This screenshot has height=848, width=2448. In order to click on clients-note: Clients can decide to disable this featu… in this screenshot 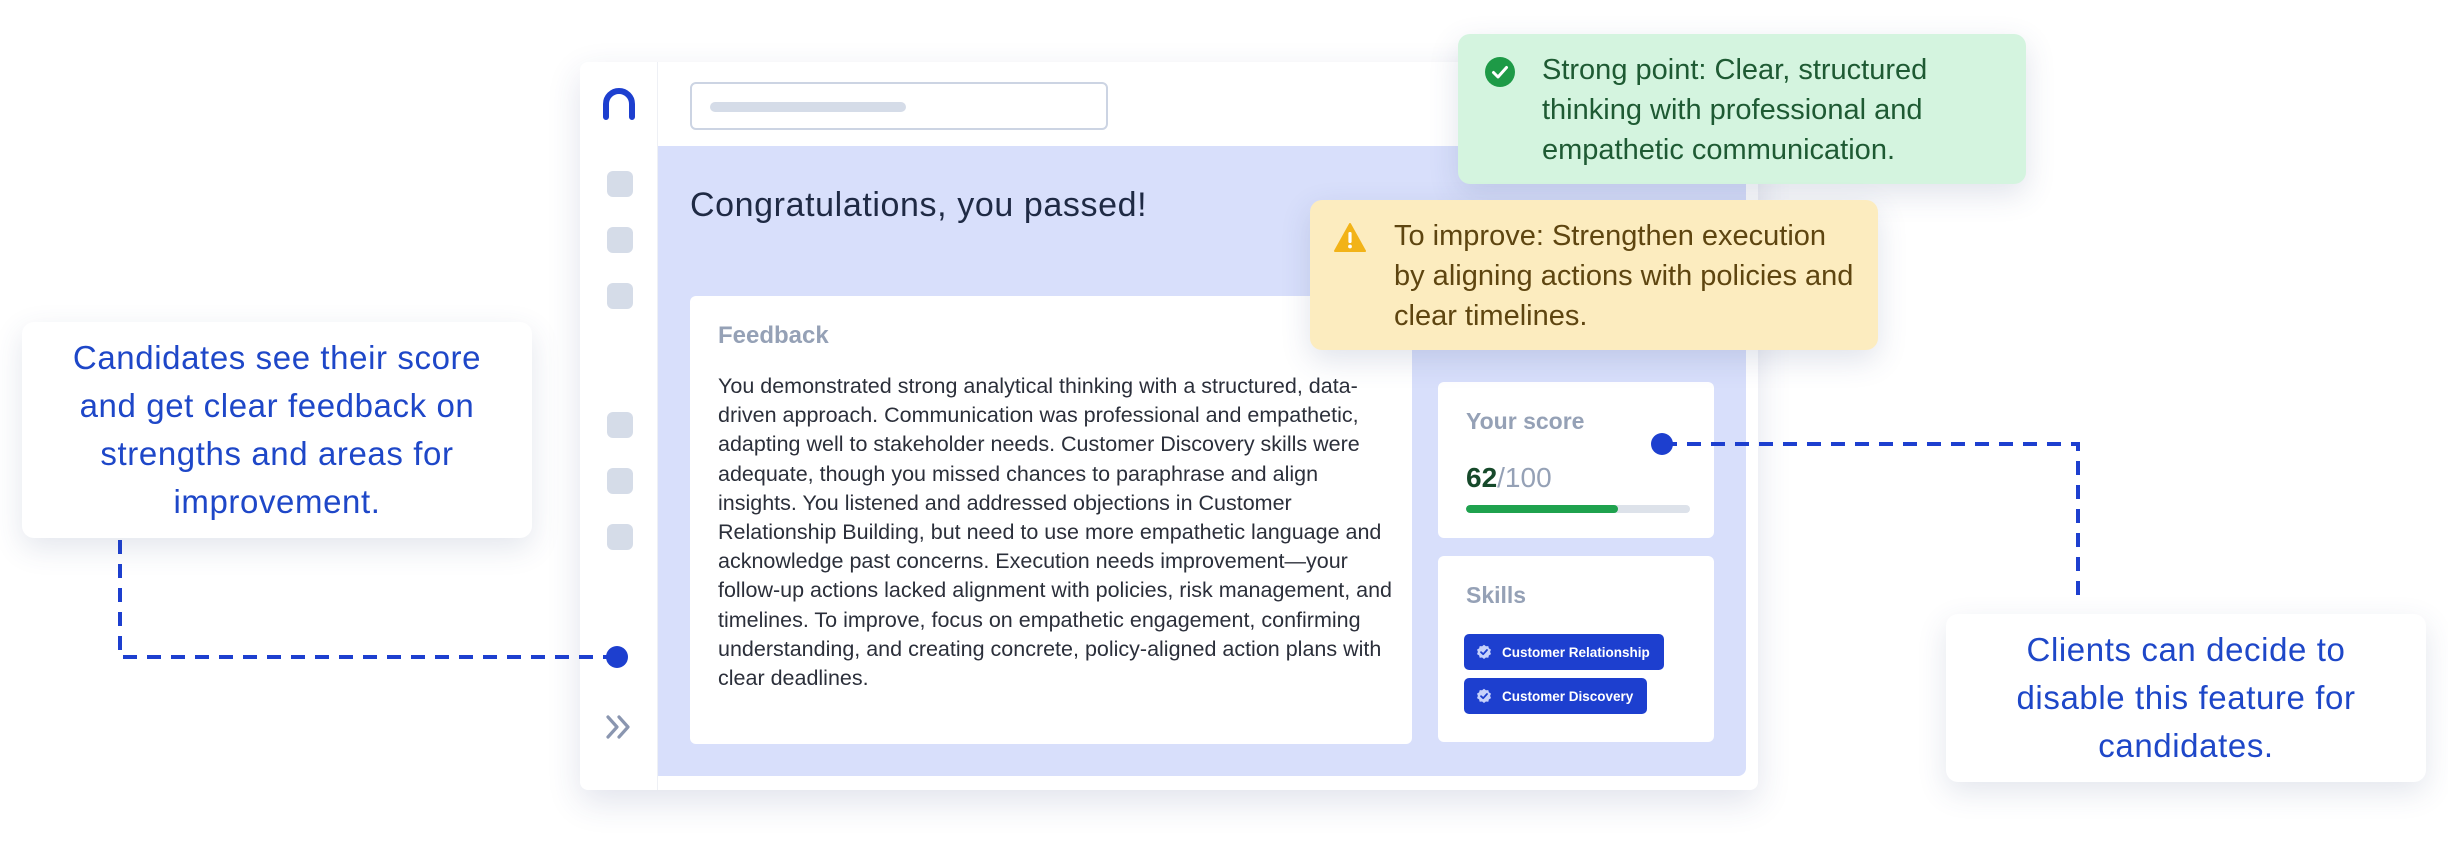, I will do `click(2186, 698)`.